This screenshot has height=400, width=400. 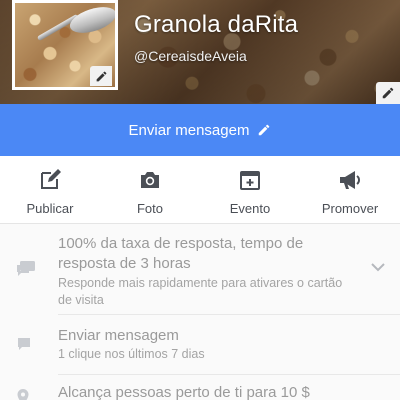 I want to click on camera-icon, so click(x=150, y=180).